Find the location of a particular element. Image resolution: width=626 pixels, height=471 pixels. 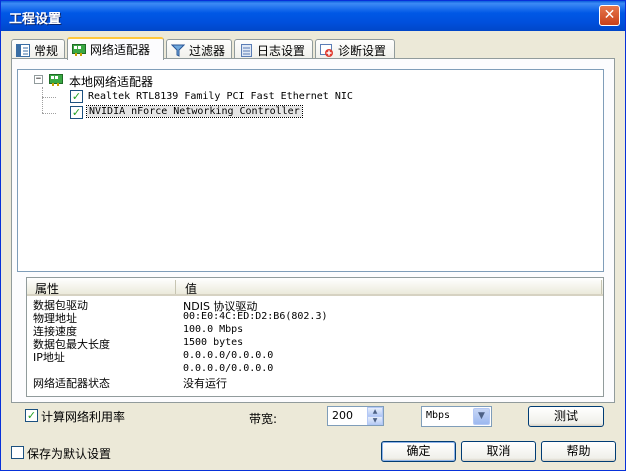

property-value: 1500 bytes is located at coordinates (213, 342).